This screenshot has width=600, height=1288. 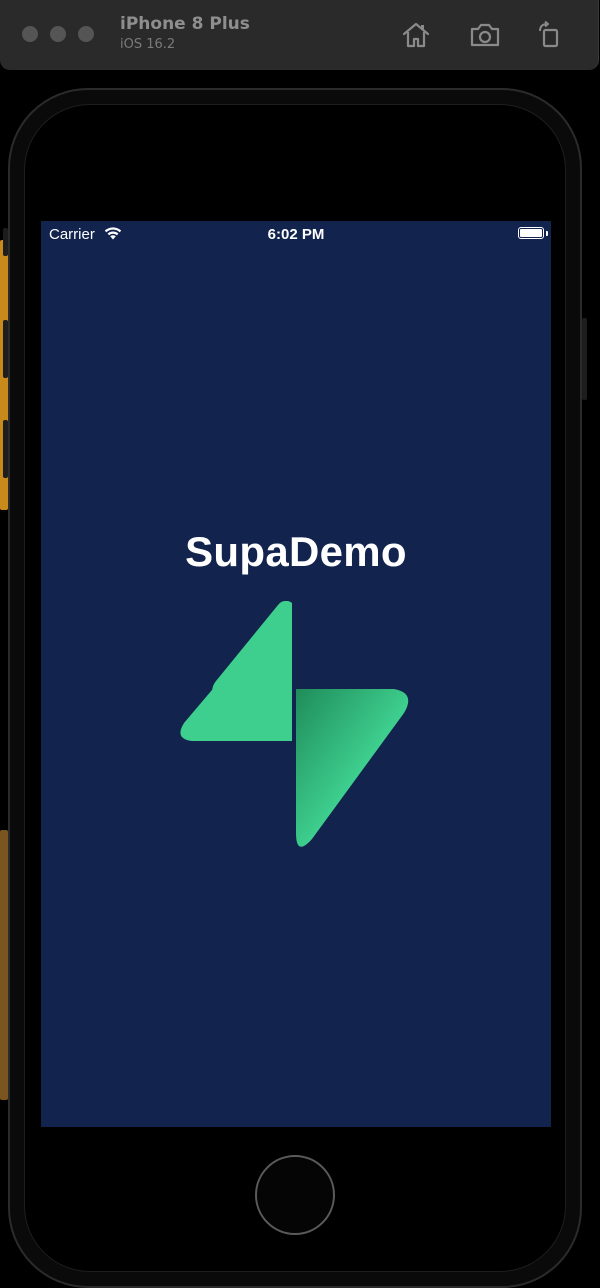 What do you see at coordinates (86, 34) in the screenshot?
I see `window-zoom-button` at bounding box center [86, 34].